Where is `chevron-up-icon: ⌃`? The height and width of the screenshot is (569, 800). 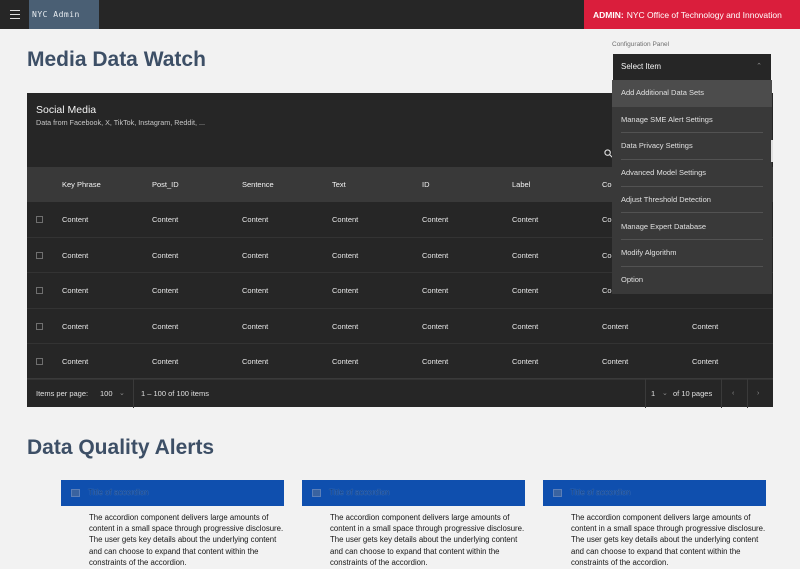
chevron-up-icon: ⌃ is located at coordinates (759, 67).